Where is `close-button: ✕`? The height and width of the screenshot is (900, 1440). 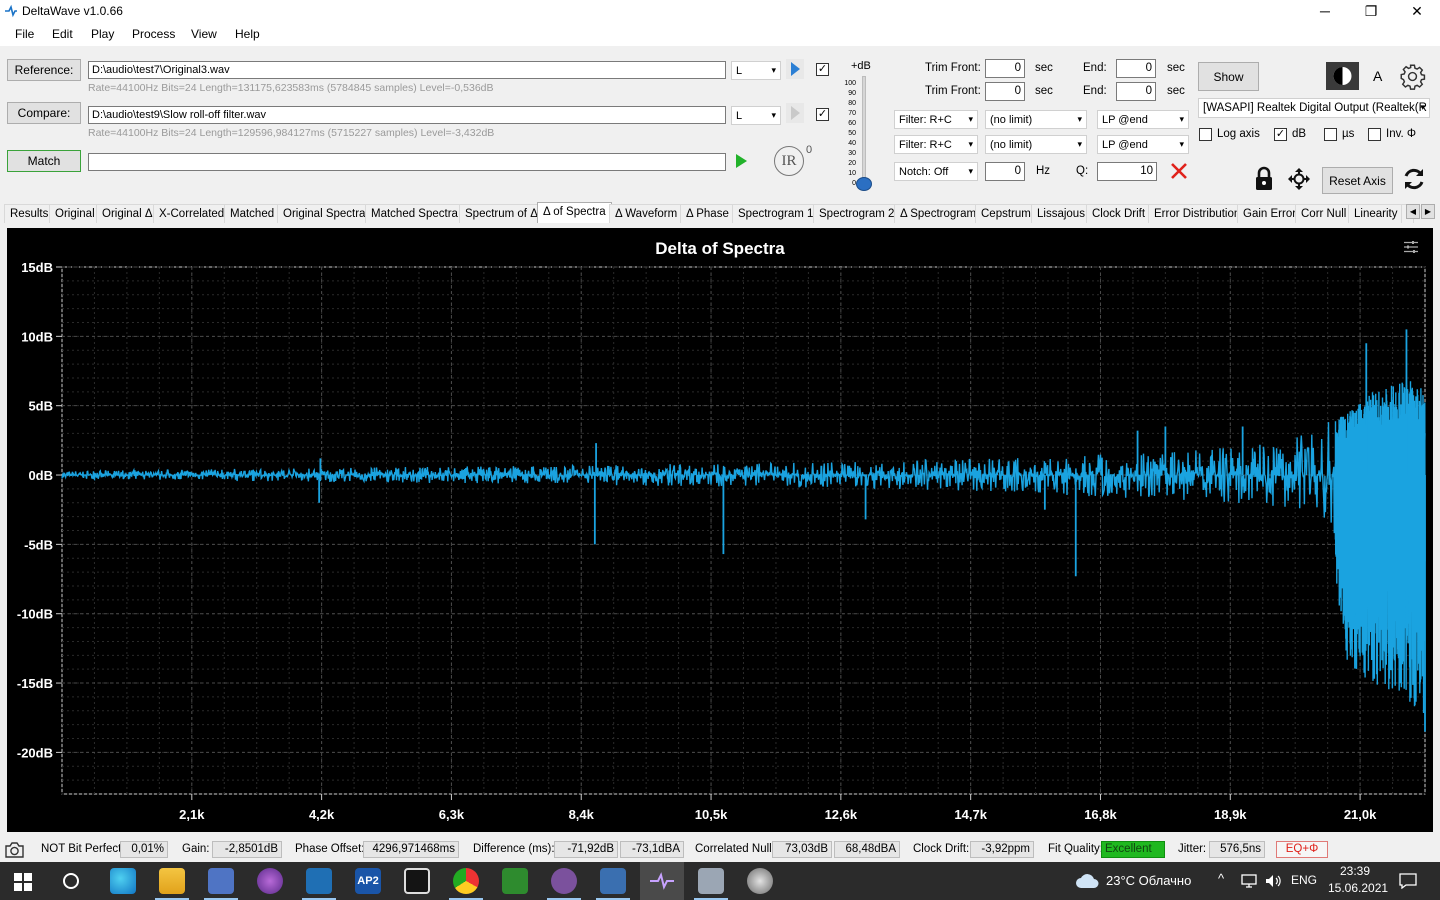
close-button: ✕ is located at coordinates (1417, 11).